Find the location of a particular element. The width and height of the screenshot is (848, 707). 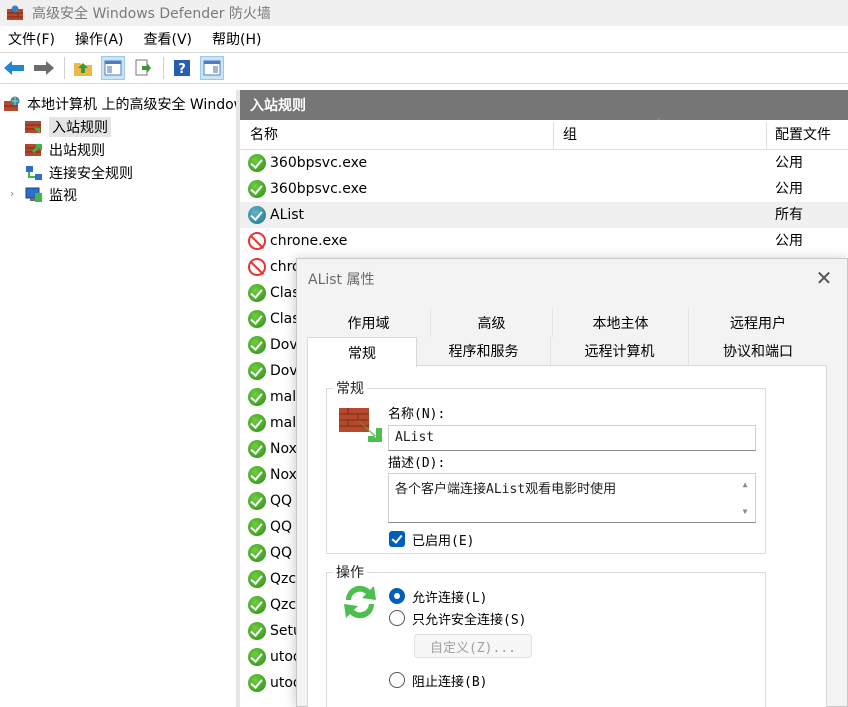

enabled-label: 已启用(E) is located at coordinates (443, 539).